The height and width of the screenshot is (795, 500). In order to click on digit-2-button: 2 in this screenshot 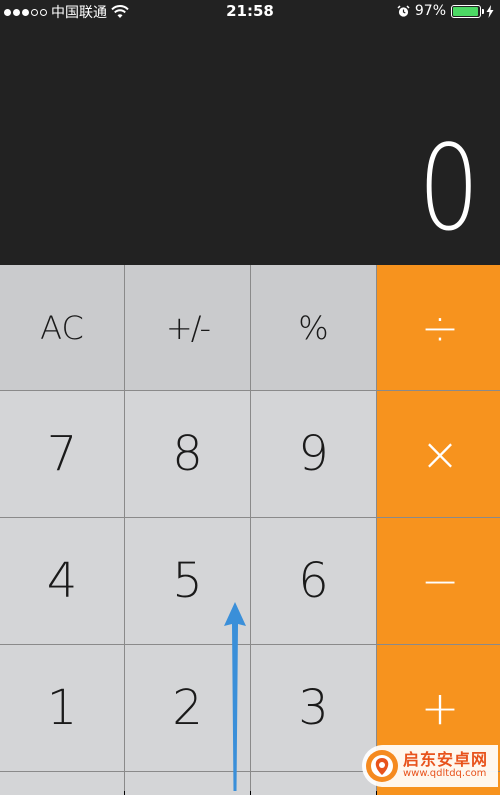, I will do `click(187, 708)`.